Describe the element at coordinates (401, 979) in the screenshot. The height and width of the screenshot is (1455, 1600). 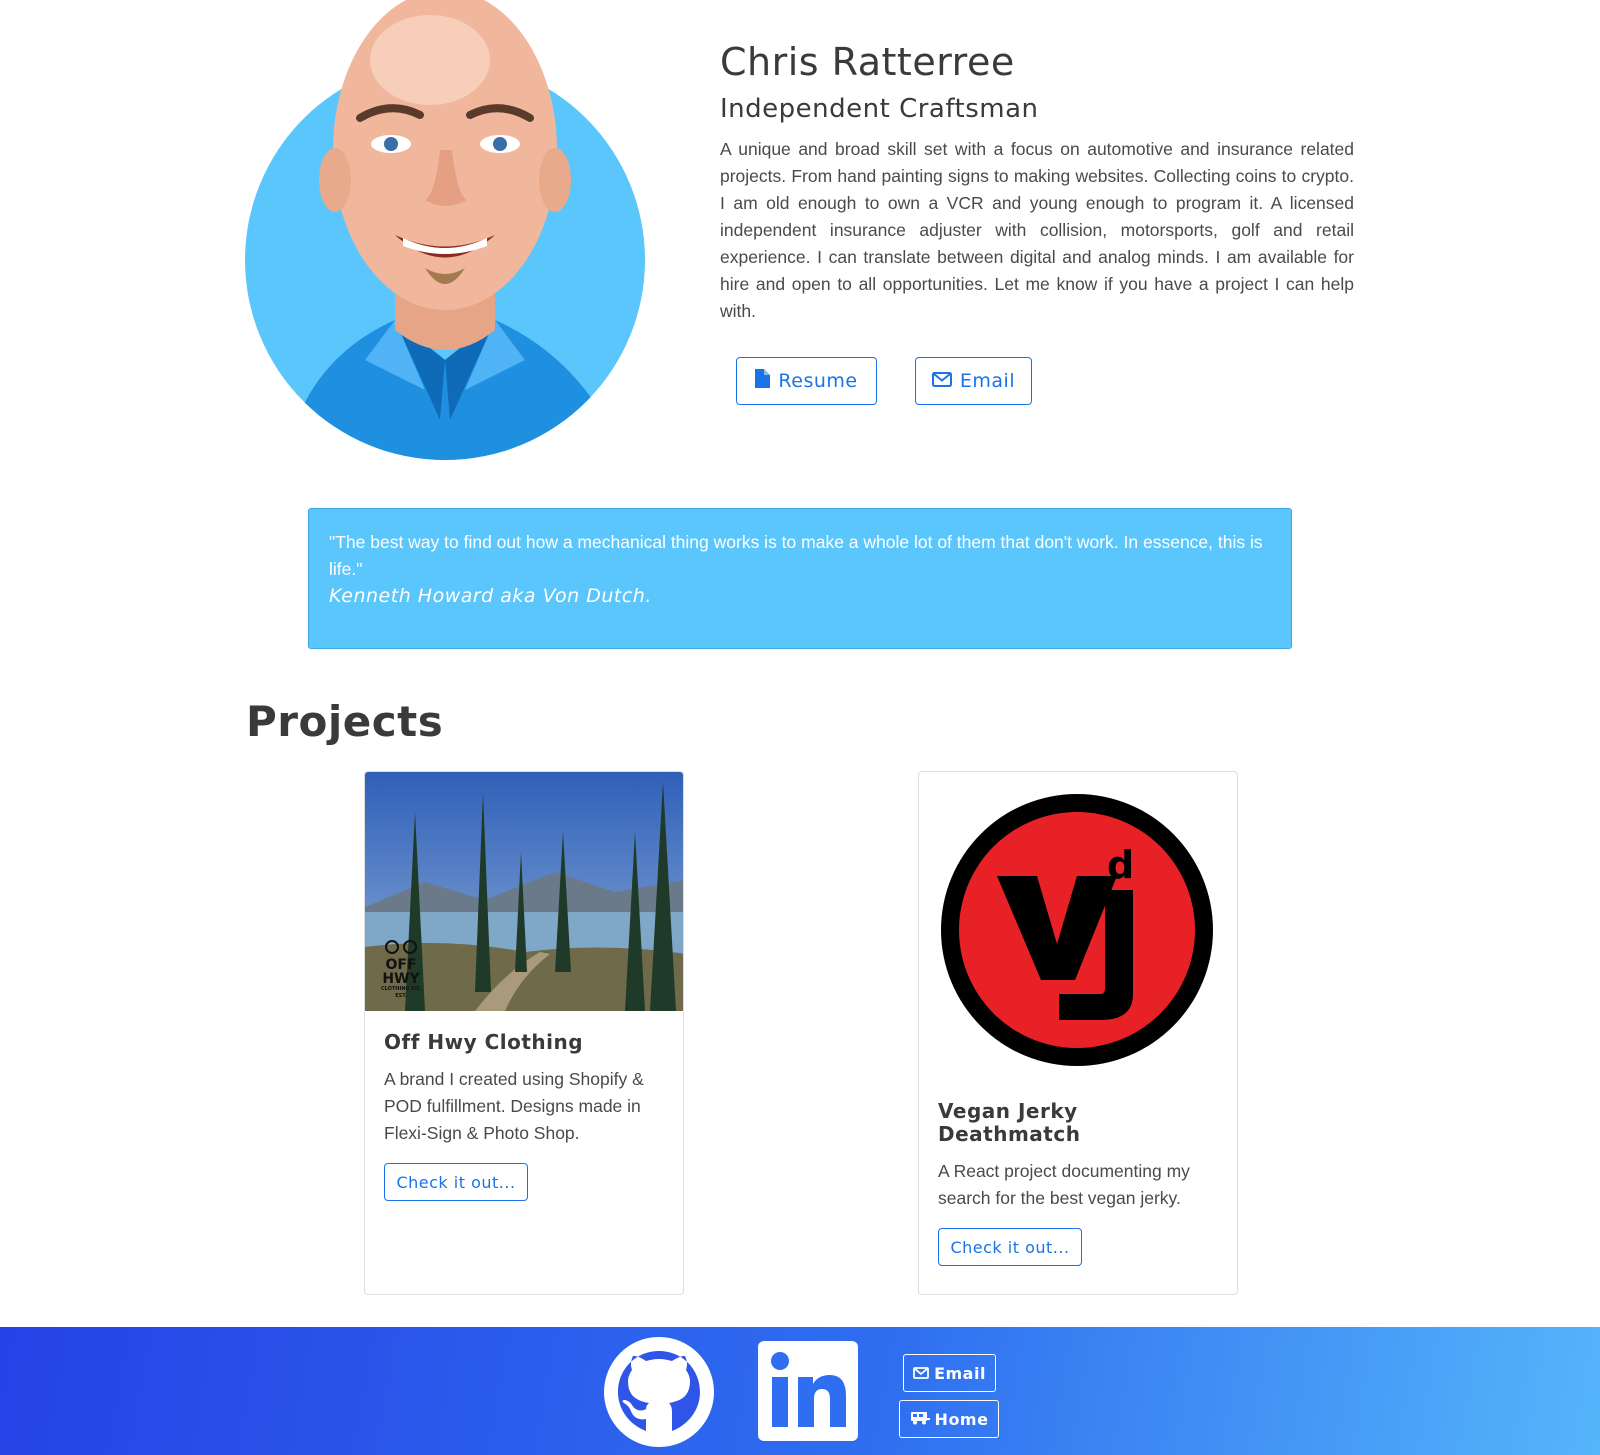
I see `off-hwy-logo-text-2: HWY` at that location.